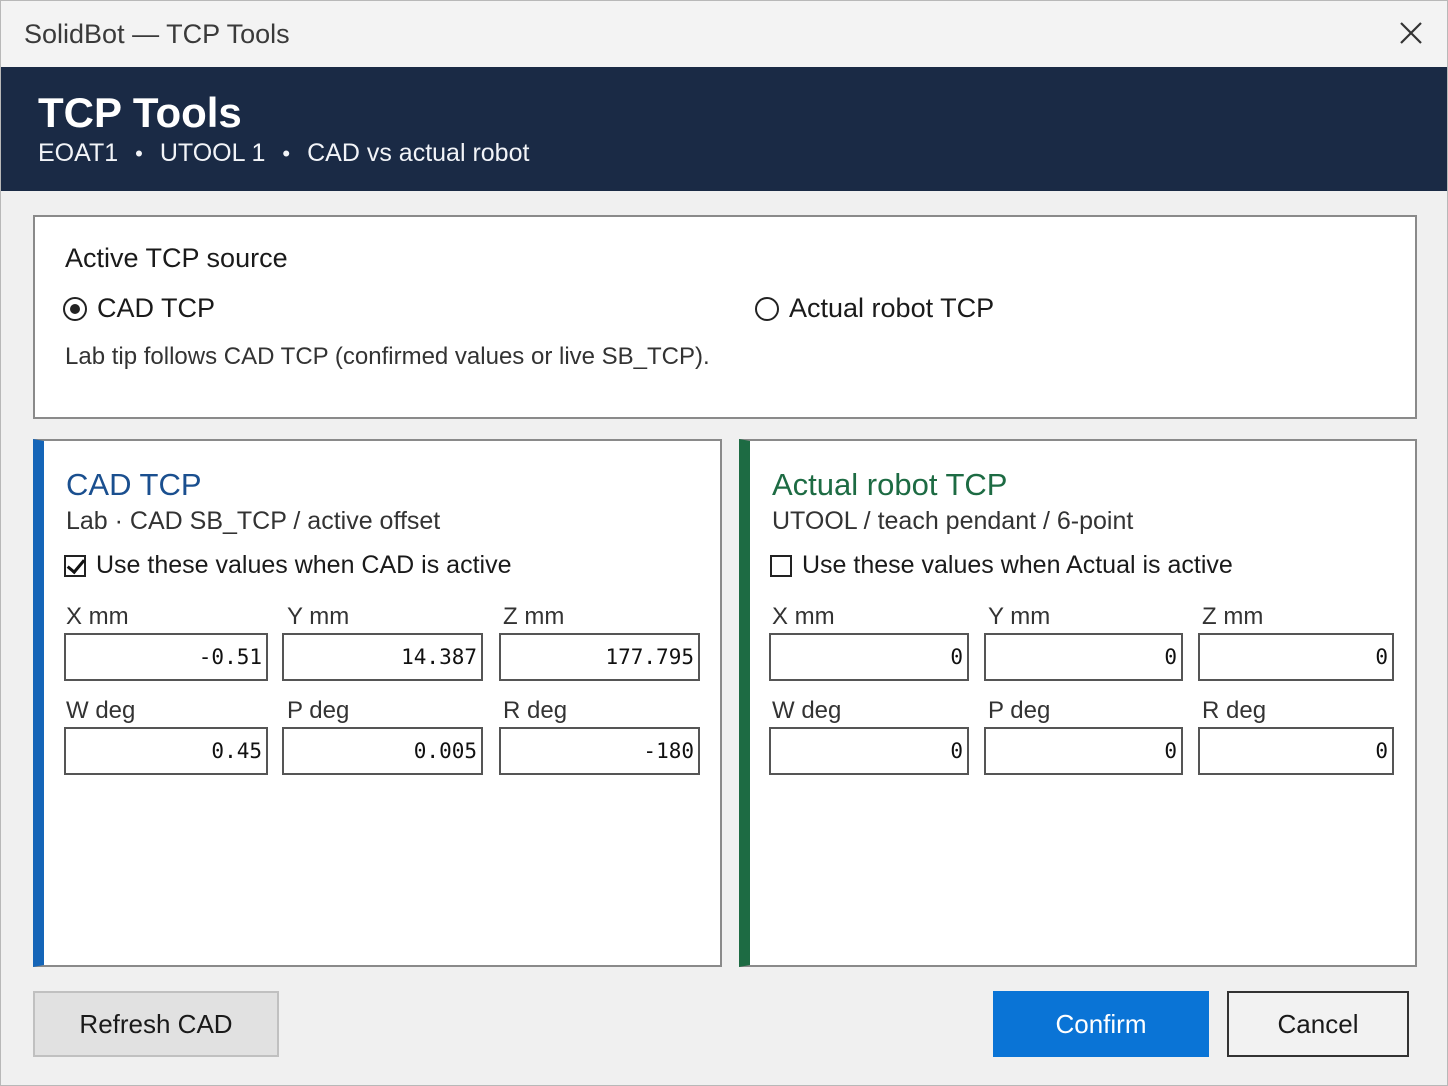 This screenshot has width=1448, height=1086. What do you see at coordinates (166, 751) in the screenshot?
I see `cad-w-input: 0.45` at bounding box center [166, 751].